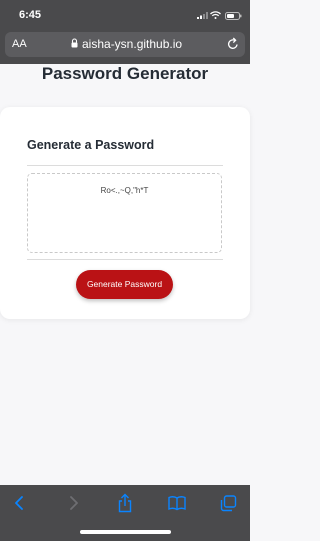  Describe the element at coordinates (124, 284) in the screenshot. I see `generate-password-button: Generate Password` at that location.